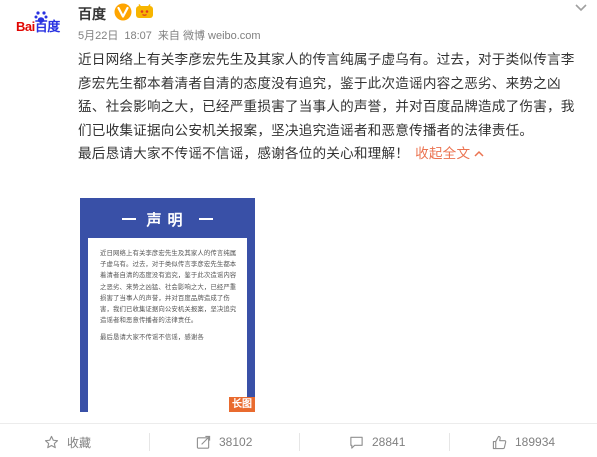 Image resolution: width=597 pixels, height=457 pixels. I want to click on verified-icon, so click(123, 12).